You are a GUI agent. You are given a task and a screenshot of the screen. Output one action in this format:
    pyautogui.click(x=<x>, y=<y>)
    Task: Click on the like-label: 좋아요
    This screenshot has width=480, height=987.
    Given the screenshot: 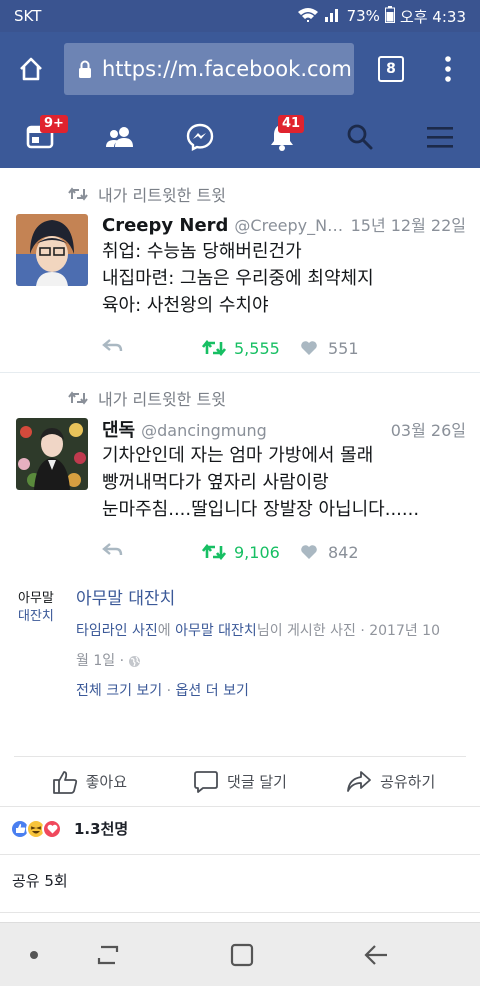 What is the action you would take?
    pyautogui.click(x=106, y=782)
    